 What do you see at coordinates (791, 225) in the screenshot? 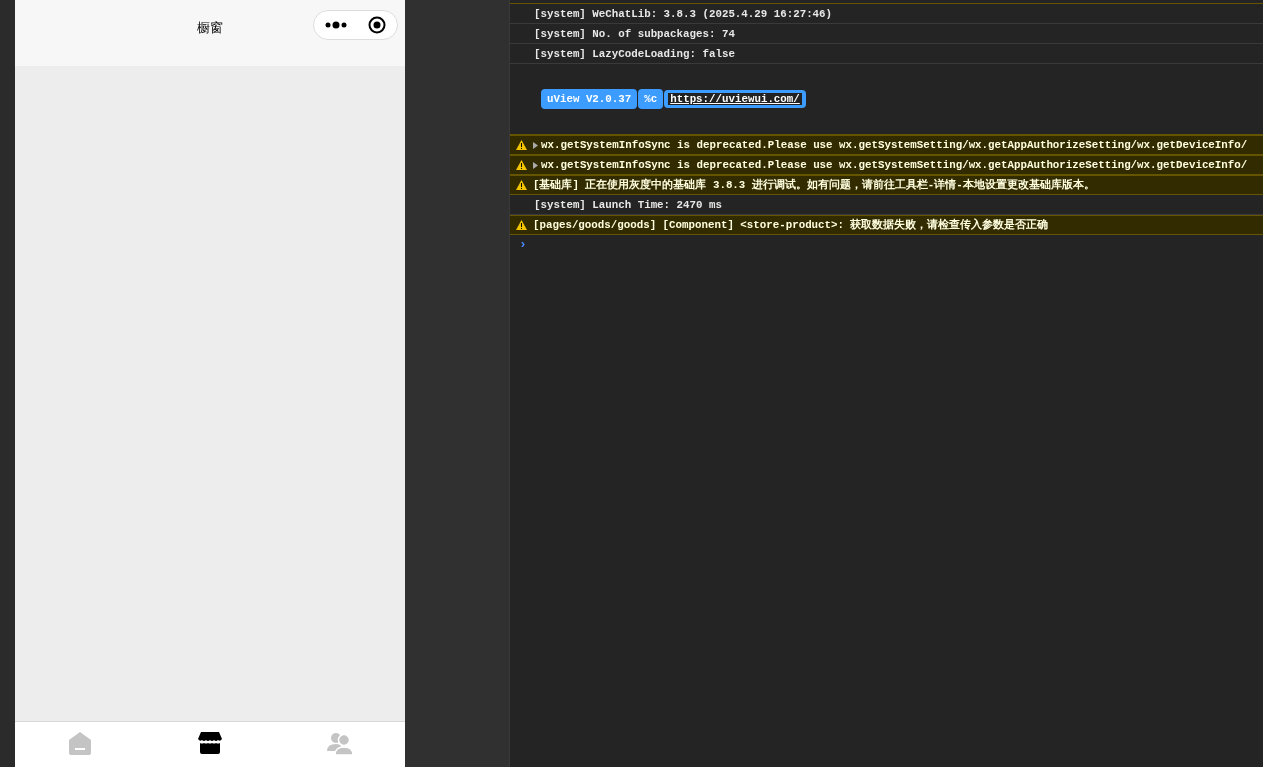
I see `warning-message: [pages/goods/goods] [Component] <store-product>: 获取数据失败，请检查传入参数是否正确` at bounding box center [791, 225].